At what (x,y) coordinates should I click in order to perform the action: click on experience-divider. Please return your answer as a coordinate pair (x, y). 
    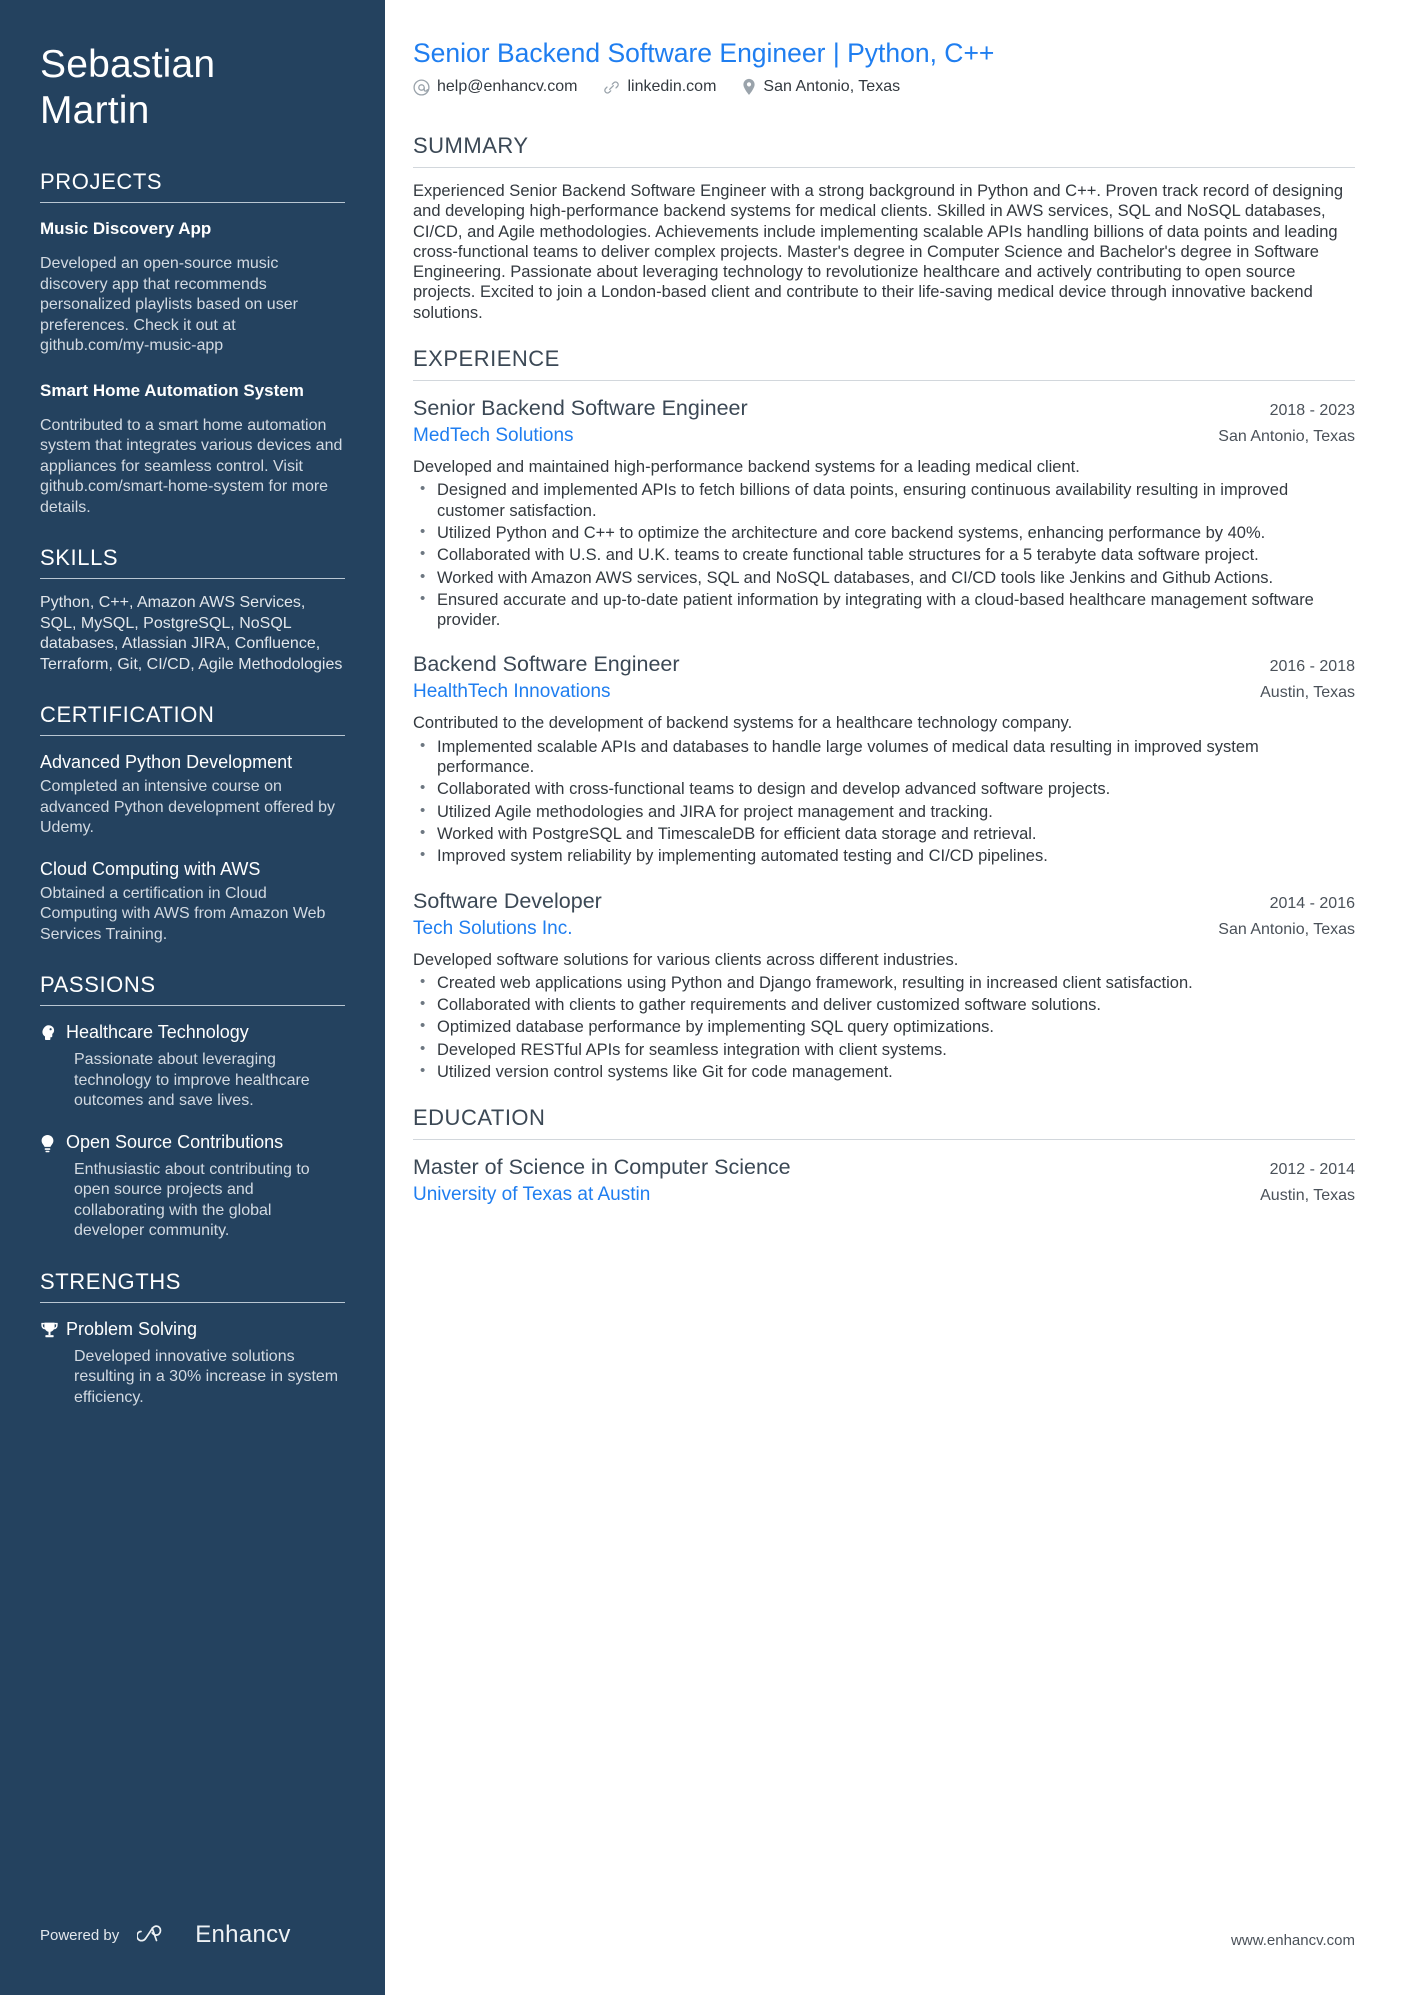
    Looking at the image, I should click on (884, 381).